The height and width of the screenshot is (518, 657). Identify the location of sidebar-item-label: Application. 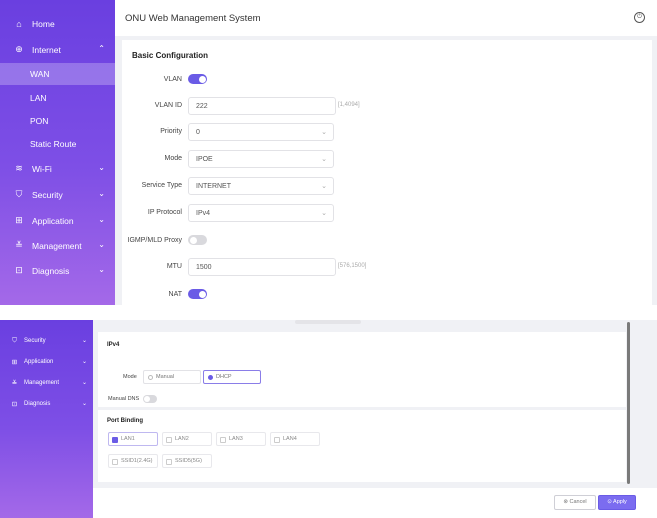
(39, 362).